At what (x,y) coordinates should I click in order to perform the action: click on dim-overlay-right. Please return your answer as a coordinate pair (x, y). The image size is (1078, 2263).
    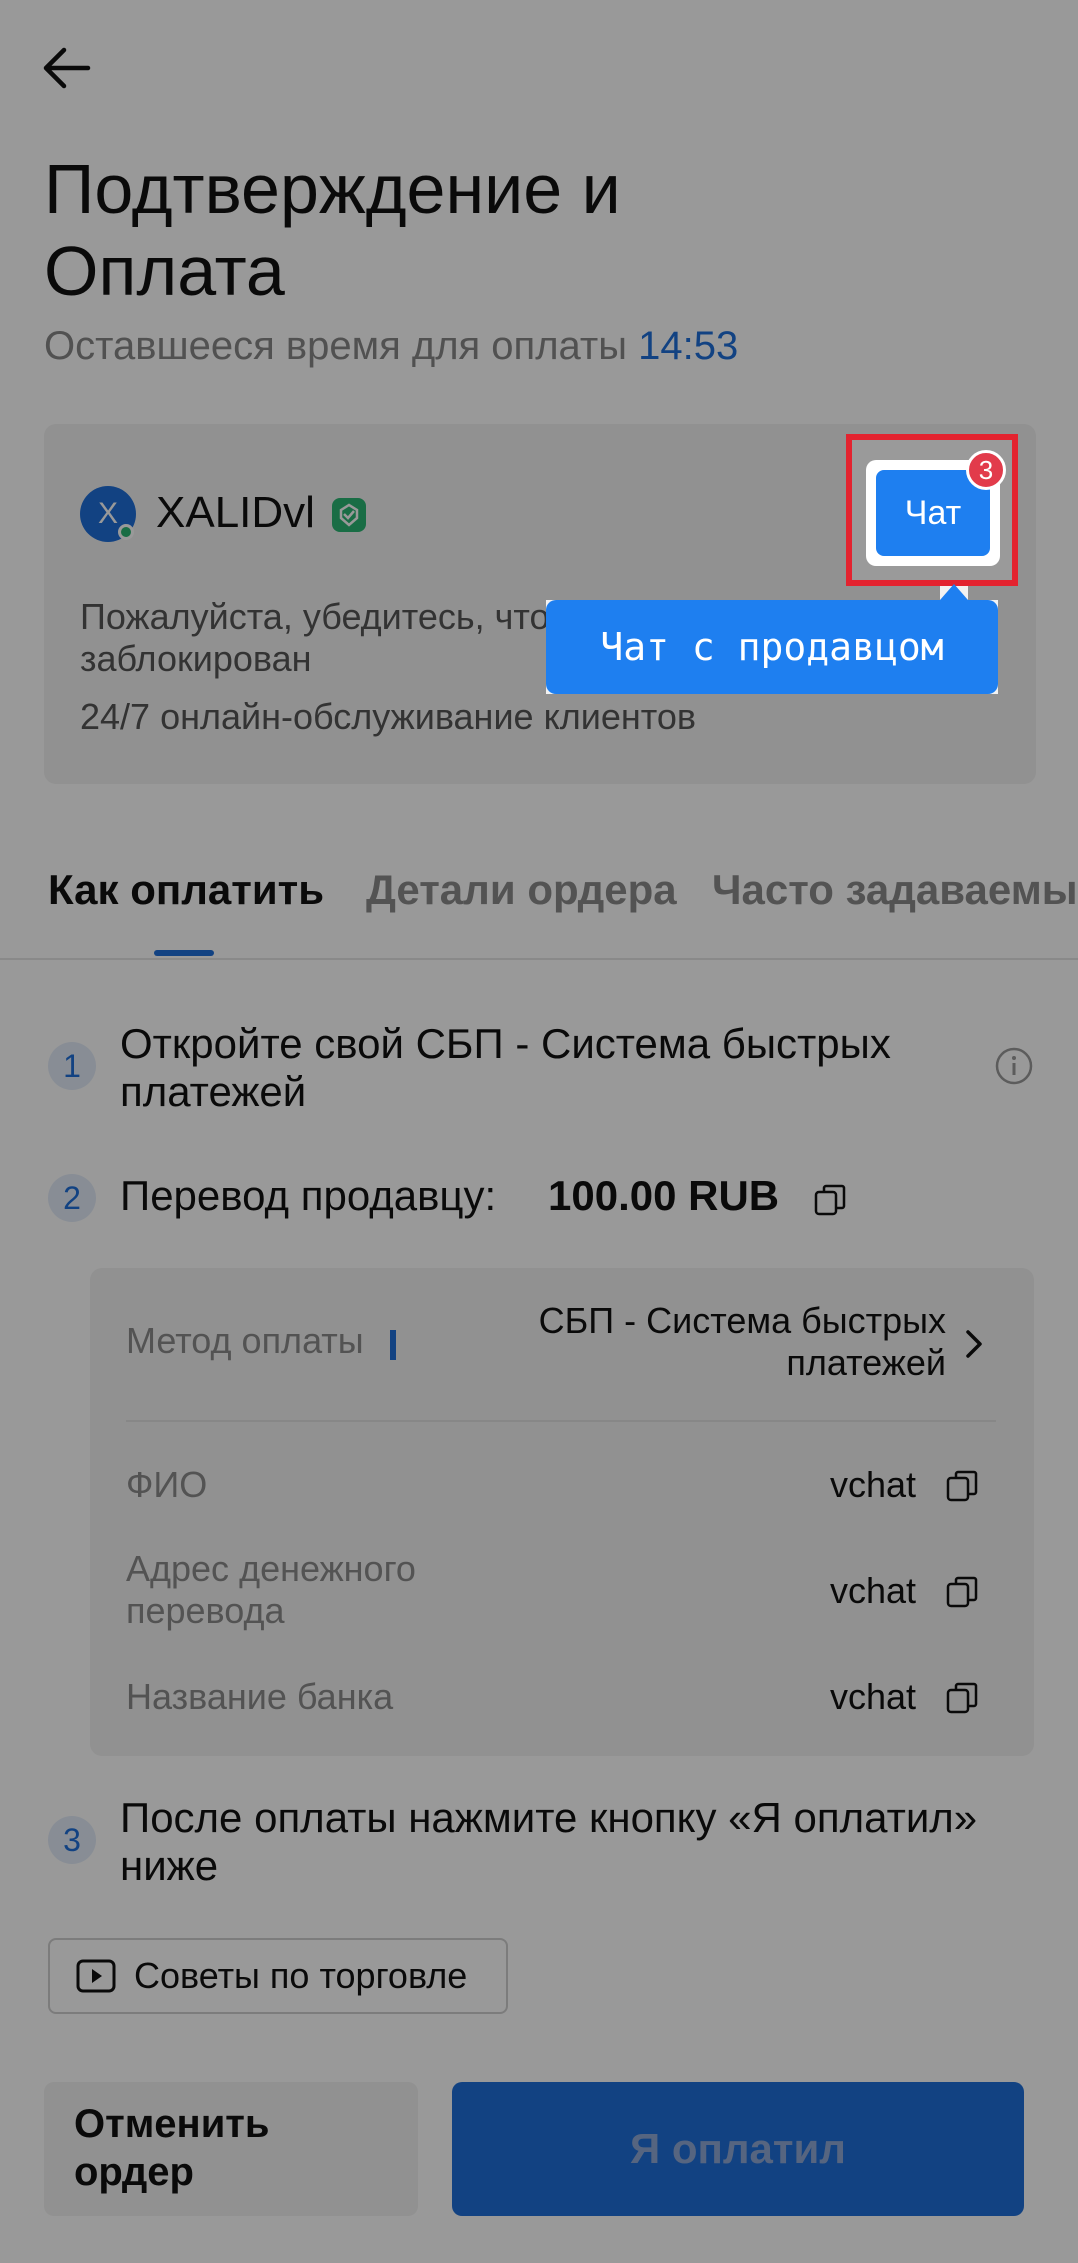
    Looking at the image, I should click on (1048, 510).